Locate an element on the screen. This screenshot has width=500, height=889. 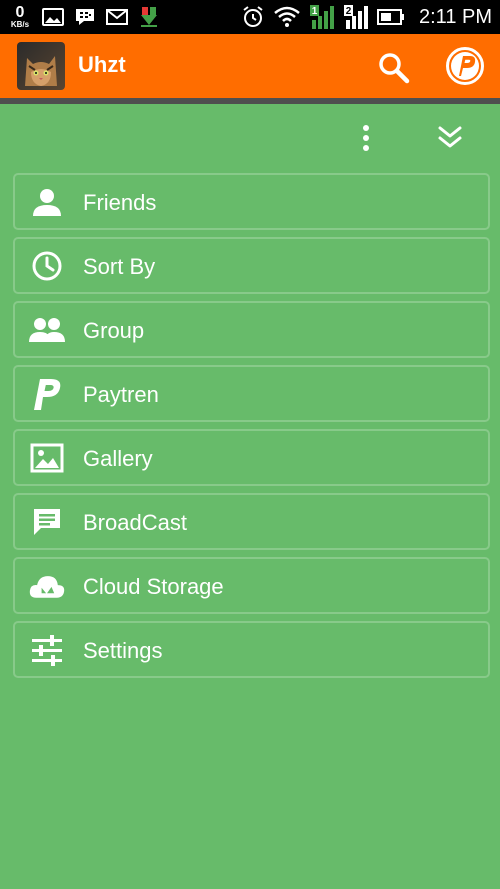
data-rate-value: 0 is located at coordinates (20, 12).